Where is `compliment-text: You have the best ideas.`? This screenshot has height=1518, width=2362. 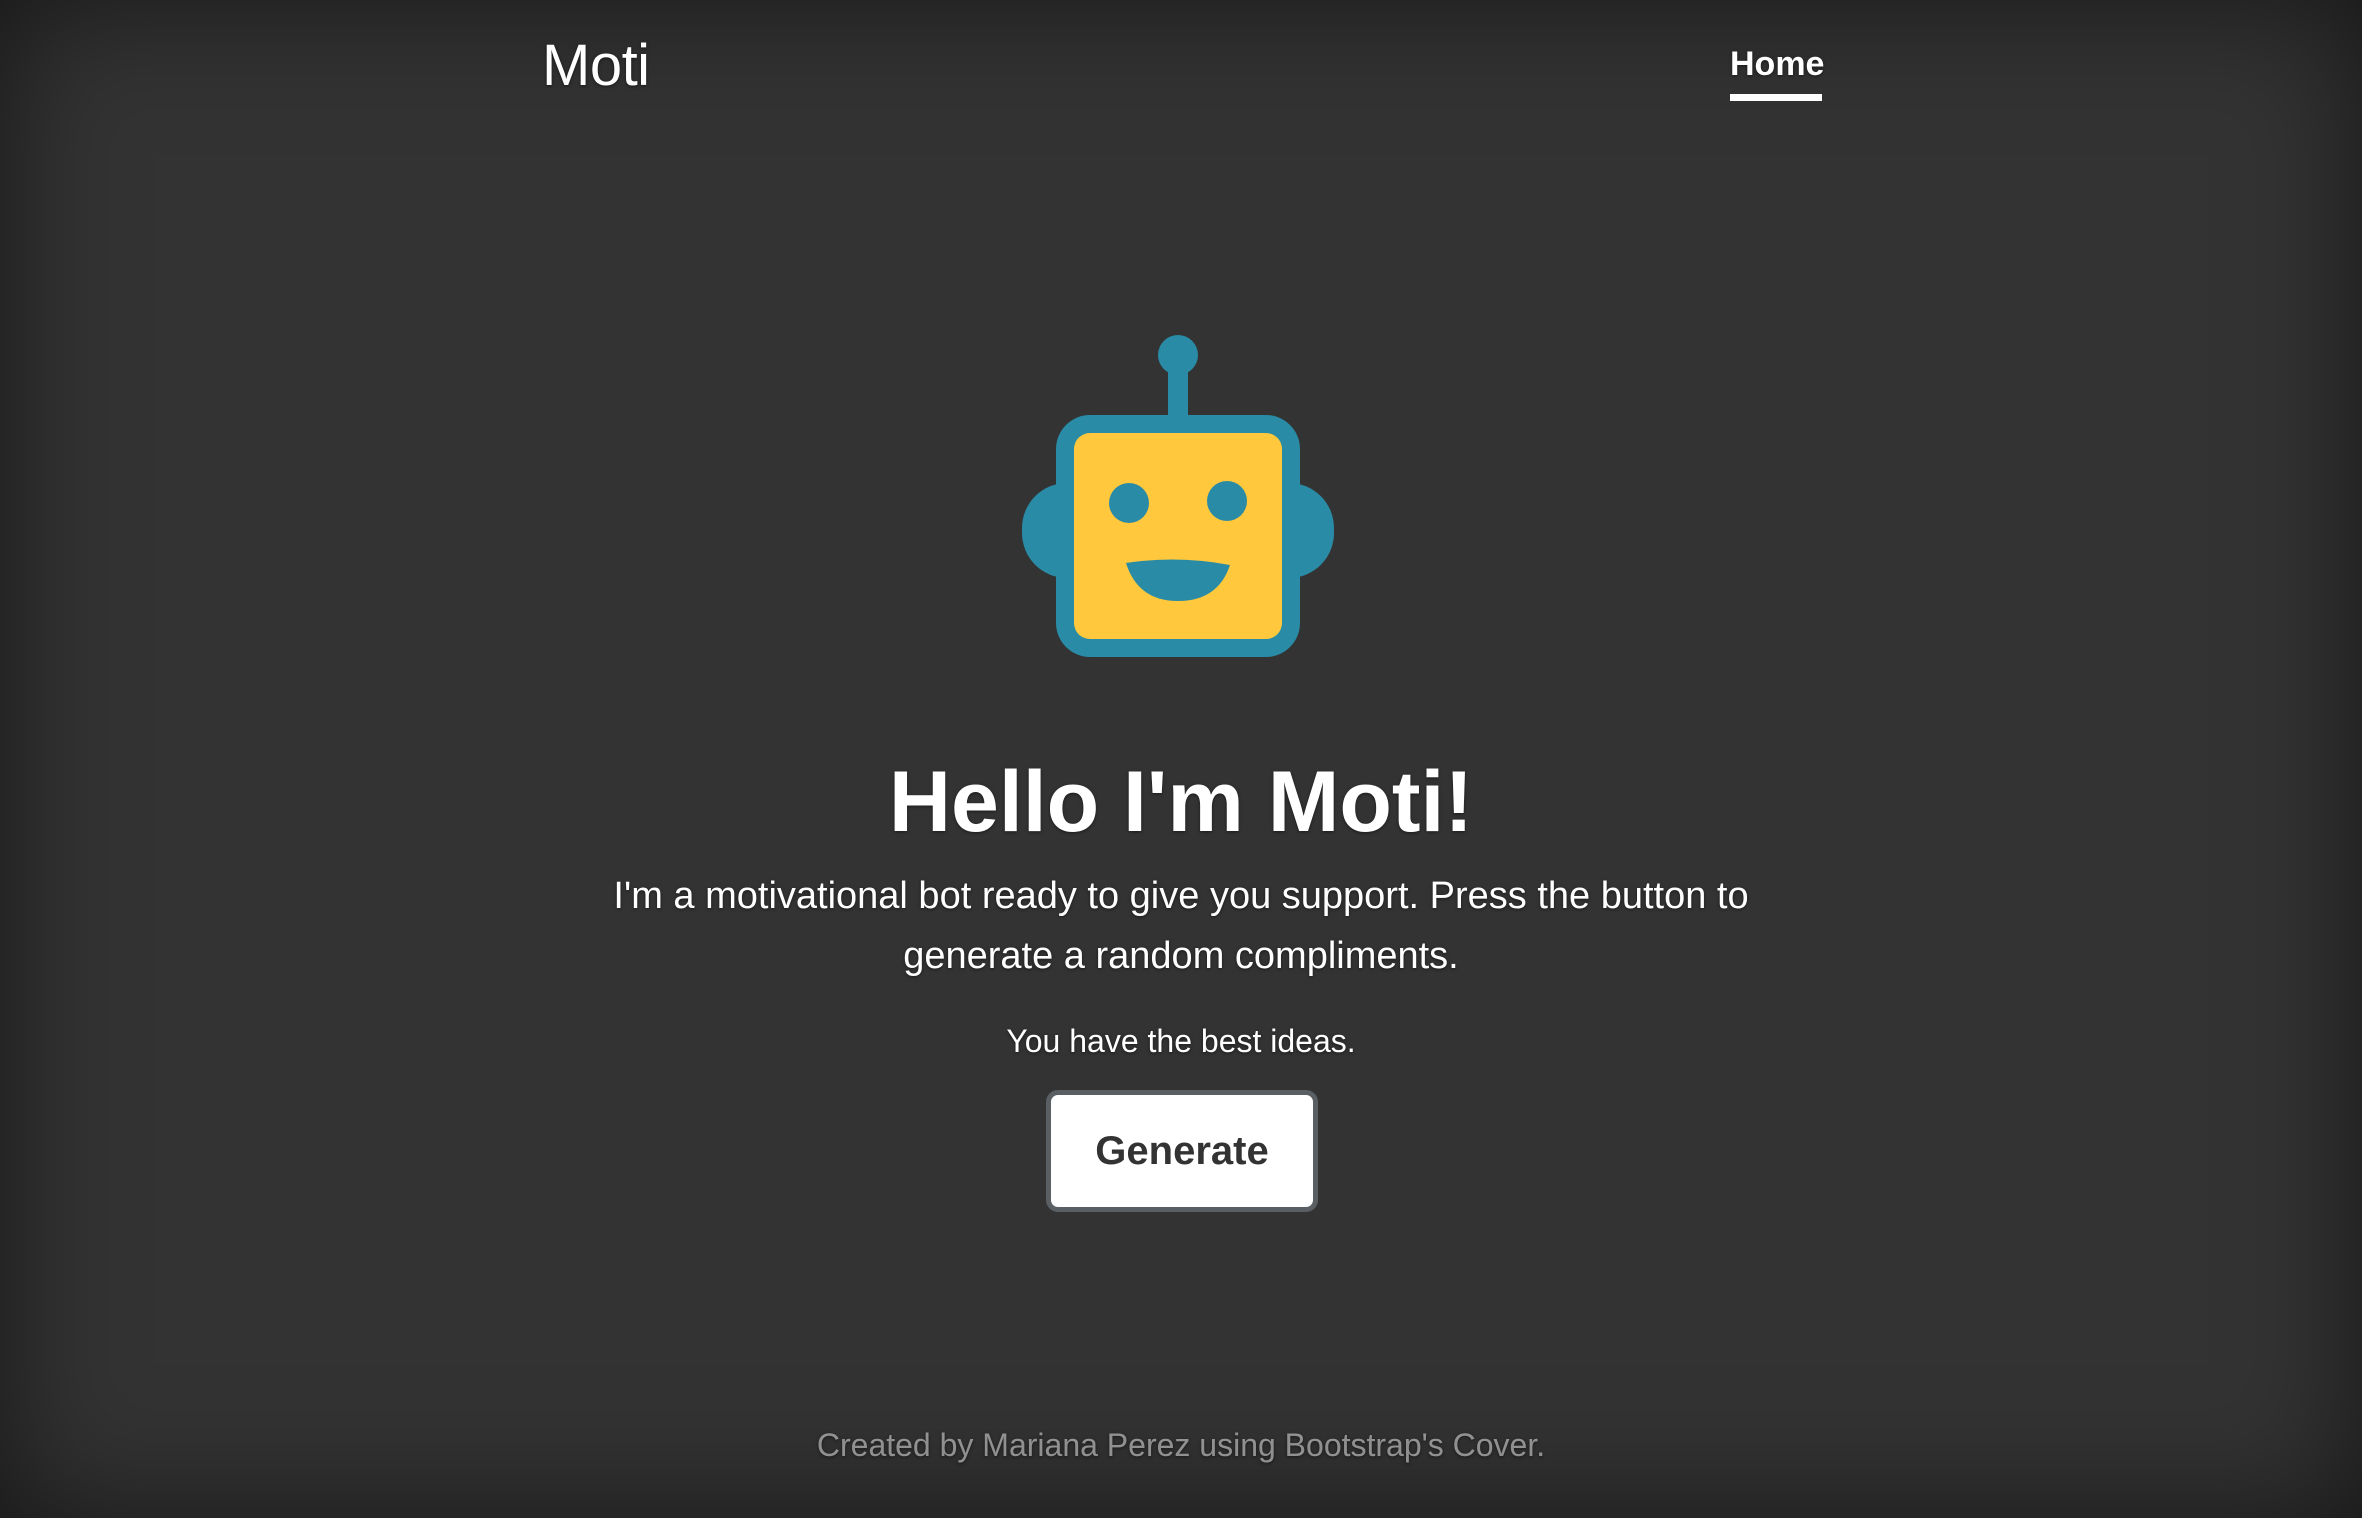
compliment-text: You have the best ideas. is located at coordinates (1181, 1041).